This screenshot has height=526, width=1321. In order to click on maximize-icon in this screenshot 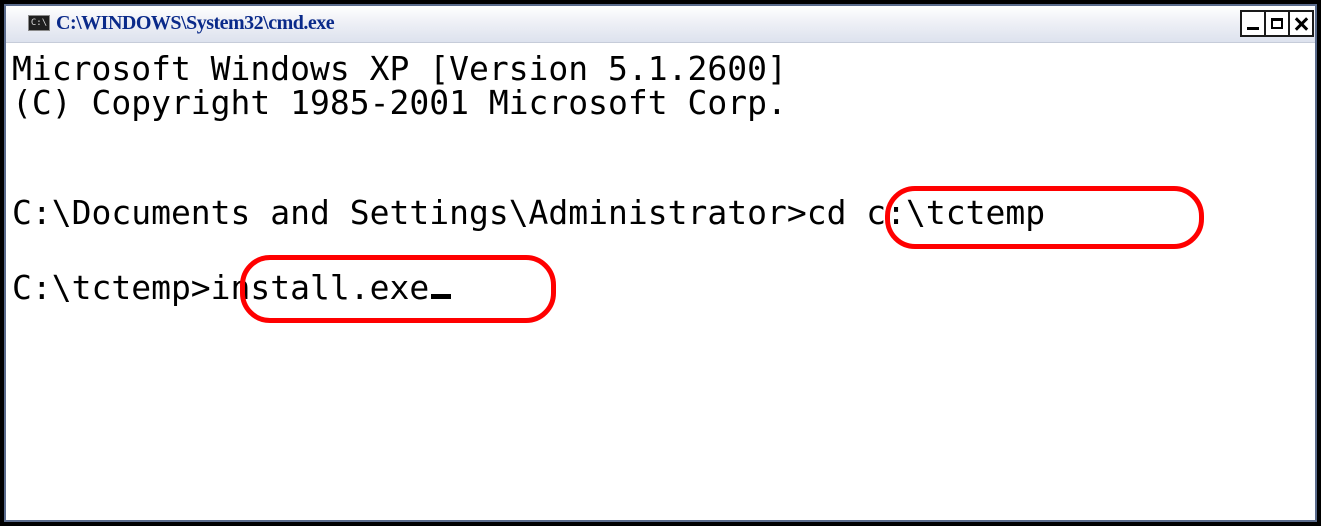, I will do `click(1277, 23)`.